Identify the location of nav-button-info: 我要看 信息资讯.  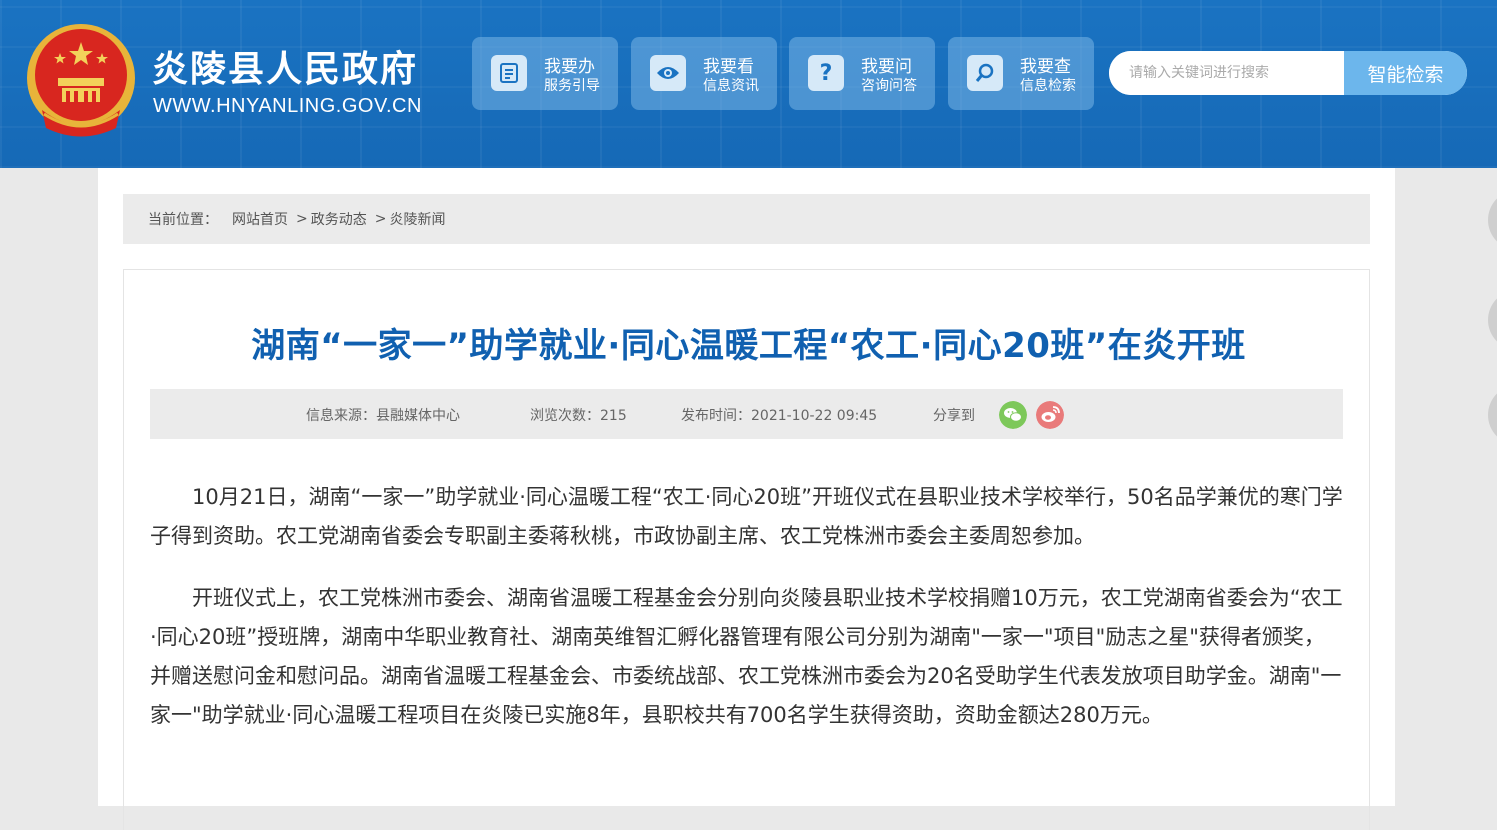
(704, 73).